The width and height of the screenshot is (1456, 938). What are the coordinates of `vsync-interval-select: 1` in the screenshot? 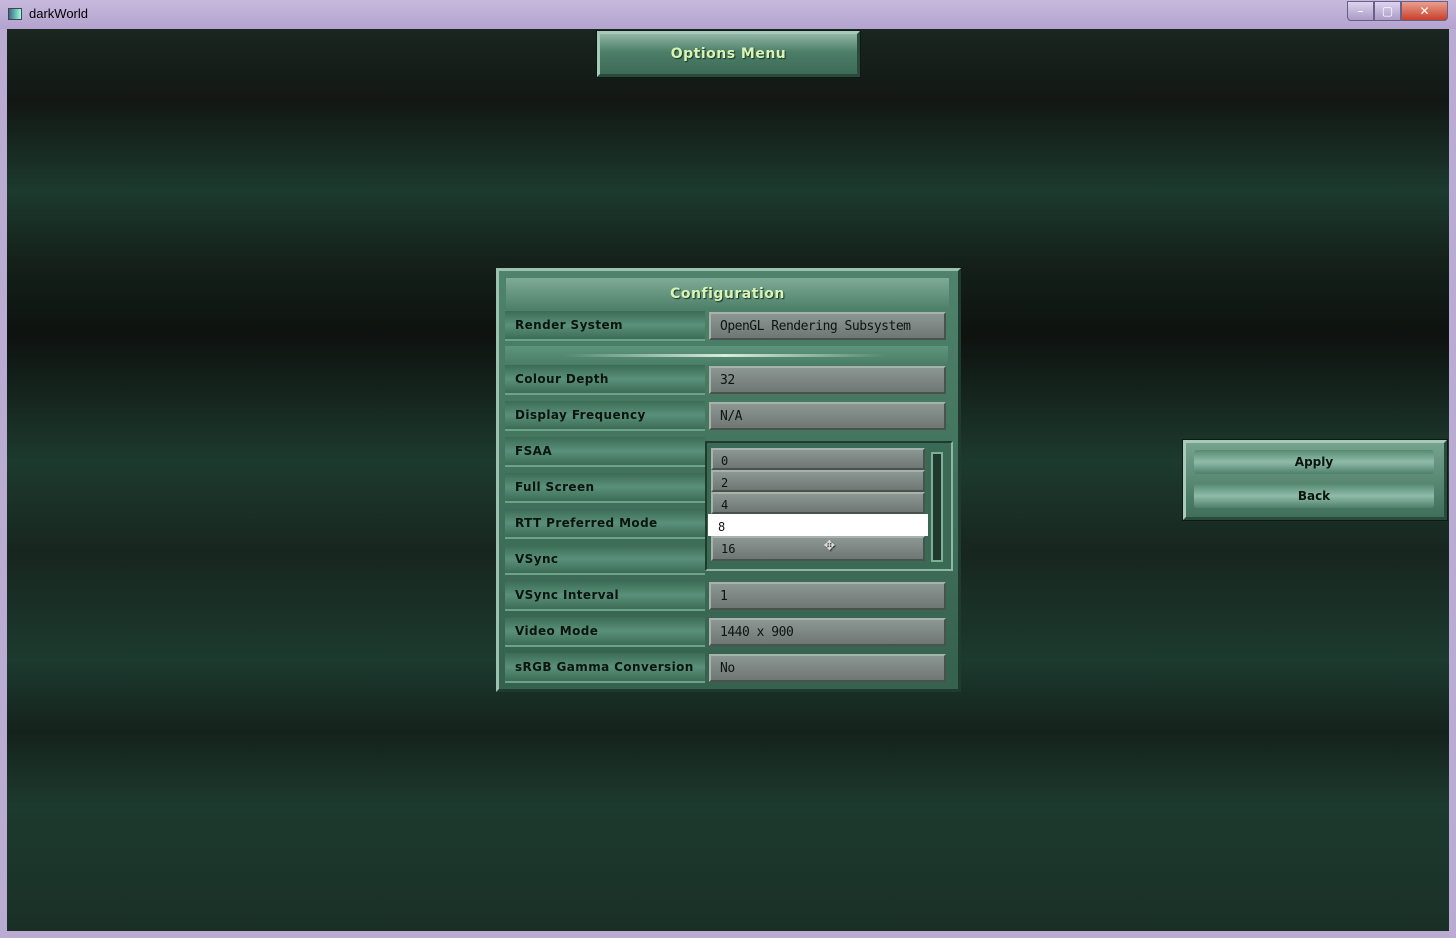 It's located at (827, 596).